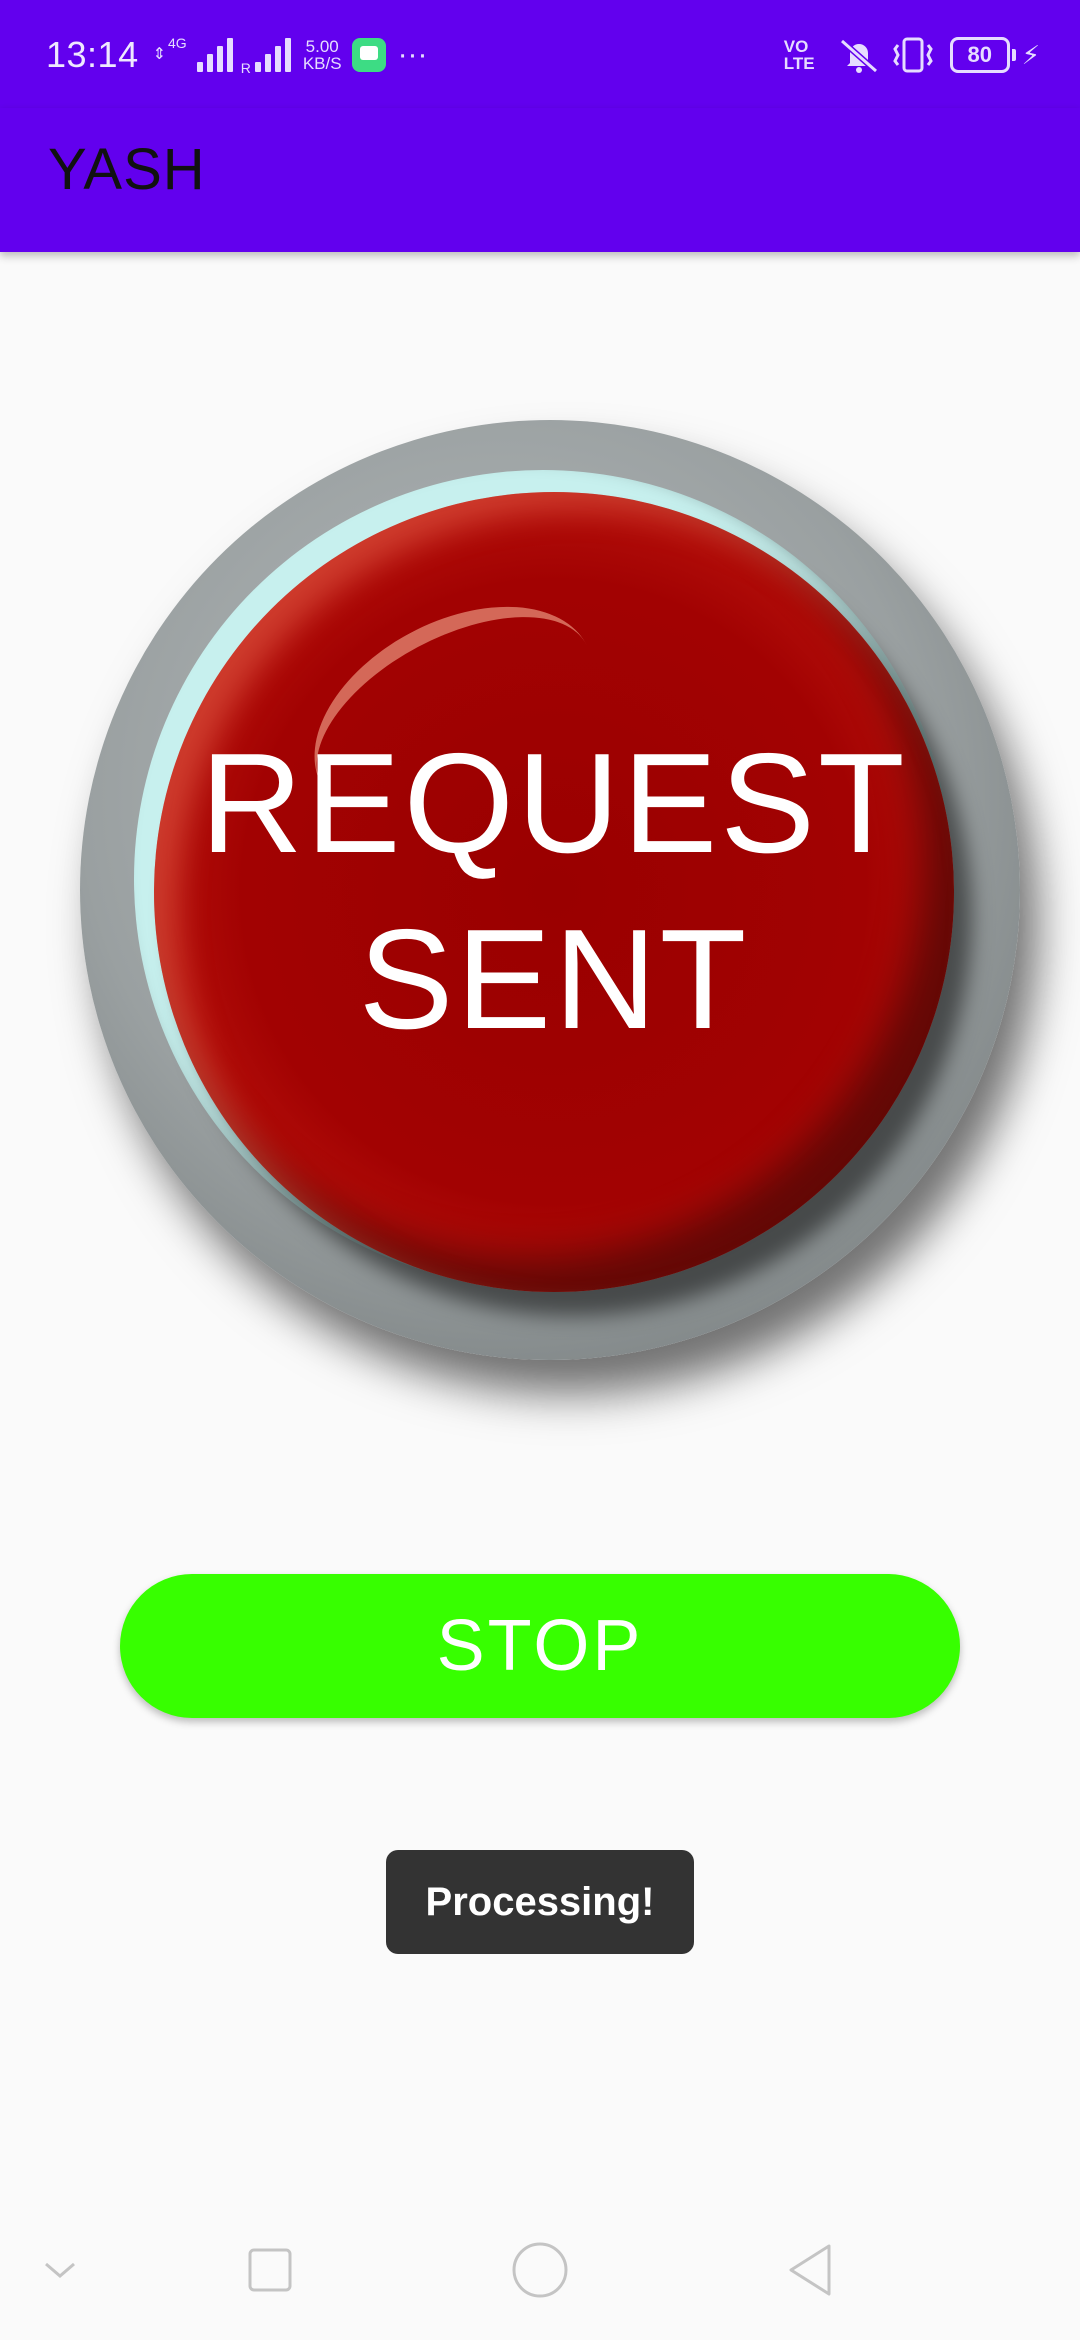 This screenshot has width=1080, height=2340. Describe the element at coordinates (322, 63) in the screenshot. I see `speed-unit: KB/S` at that location.